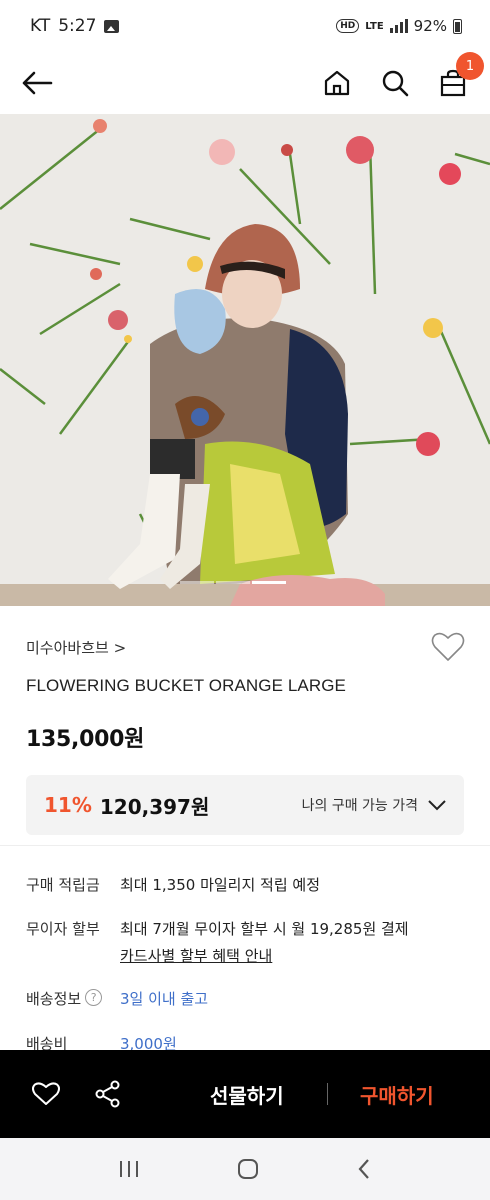  What do you see at coordinates (348, 26) in the screenshot?
I see `hd-voice-icon: HD` at bounding box center [348, 26].